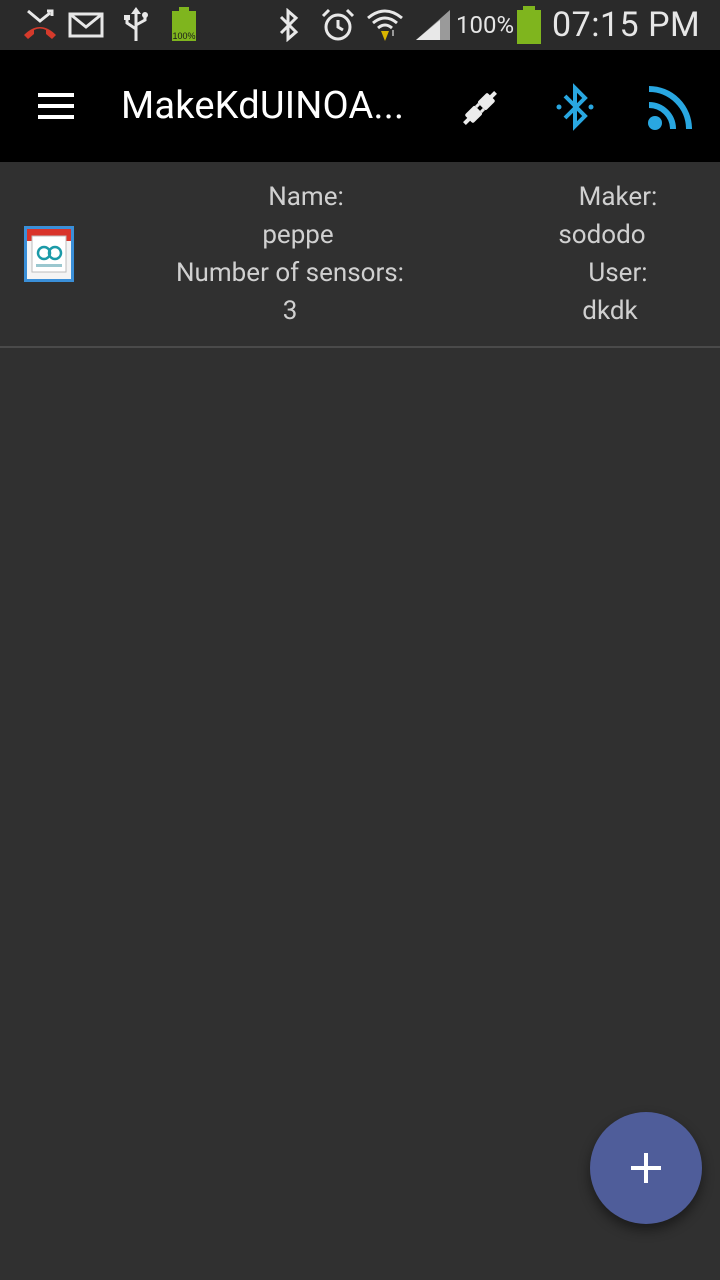 The image size is (720, 1280). What do you see at coordinates (290, 311) in the screenshot?
I see `sensors-value: 3` at bounding box center [290, 311].